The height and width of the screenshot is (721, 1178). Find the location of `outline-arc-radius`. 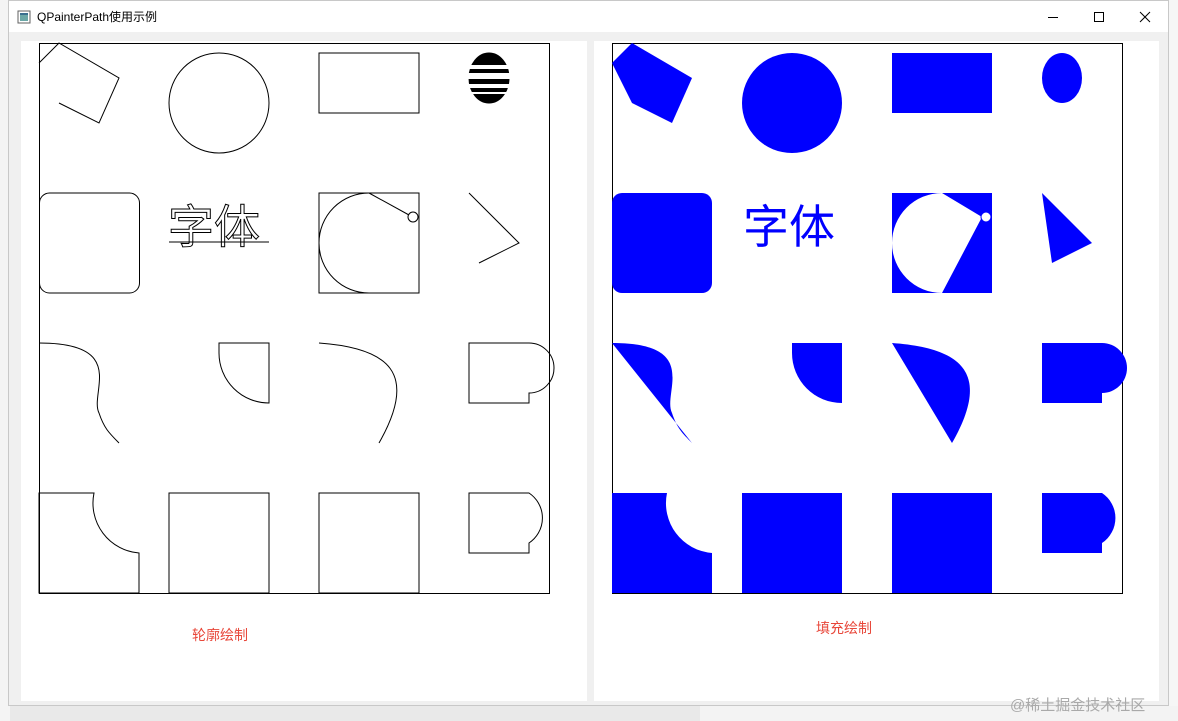

outline-arc-radius is located at coordinates (389, 204).